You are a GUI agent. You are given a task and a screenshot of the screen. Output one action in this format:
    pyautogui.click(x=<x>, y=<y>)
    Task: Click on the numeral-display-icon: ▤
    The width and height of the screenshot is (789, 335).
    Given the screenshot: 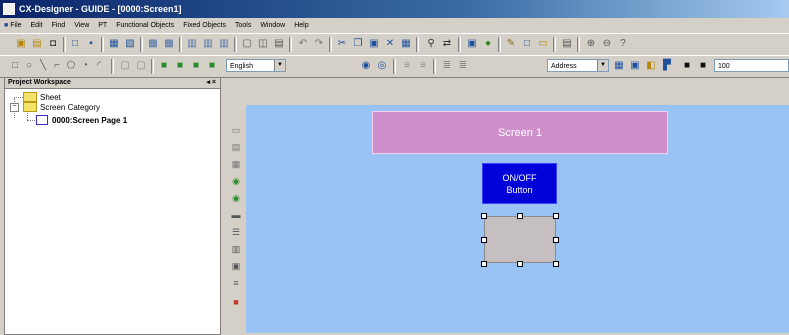 What is the action you would take?
    pyautogui.click(x=236, y=147)
    